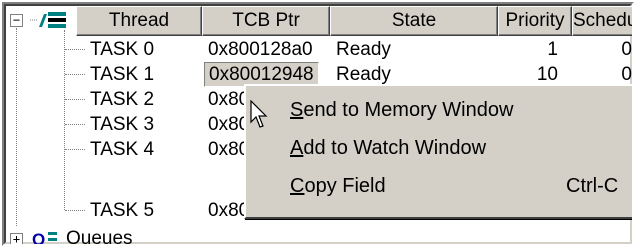 The image size is (636, 248). What do you see at coordinates (535, 21) in the screenshot?
I see `column-priority: Priority` at bounding box center [535, 21].